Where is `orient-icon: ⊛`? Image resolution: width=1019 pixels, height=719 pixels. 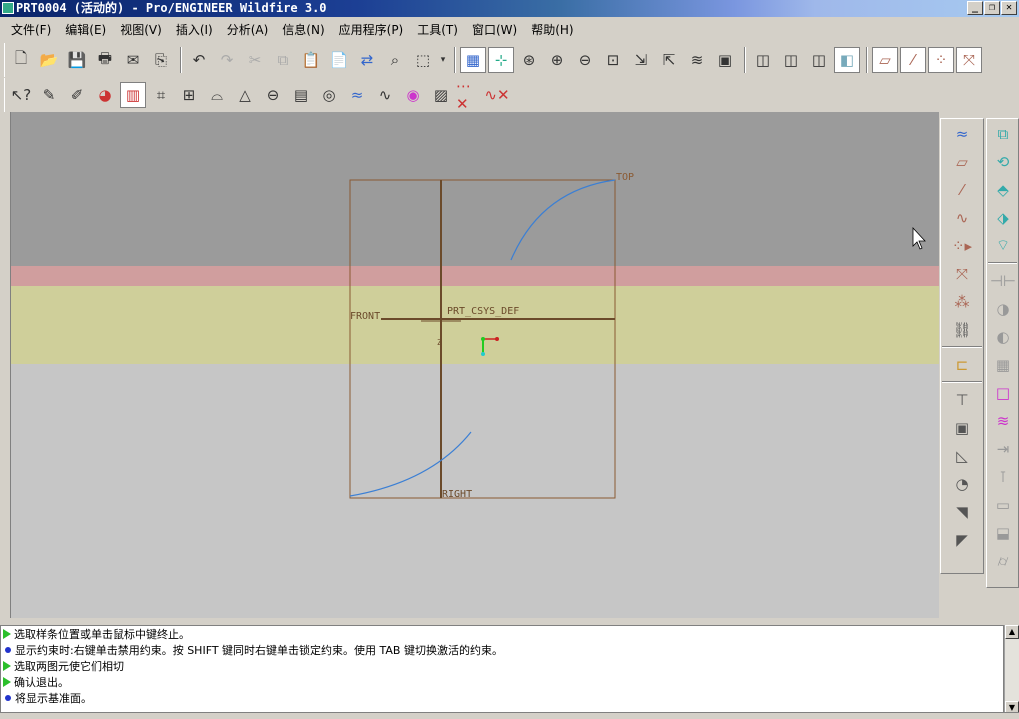
orient-icon: ⊛ is located at coordinates (529, 60).